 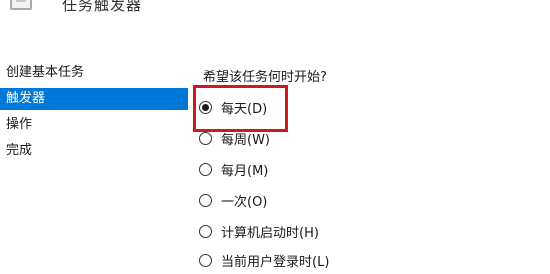 What do you see at coordinates (270, 233) in the screenshot?
I see `option-label-at-startup: 计算机启动时(H)` at bounding box center [270, 233].